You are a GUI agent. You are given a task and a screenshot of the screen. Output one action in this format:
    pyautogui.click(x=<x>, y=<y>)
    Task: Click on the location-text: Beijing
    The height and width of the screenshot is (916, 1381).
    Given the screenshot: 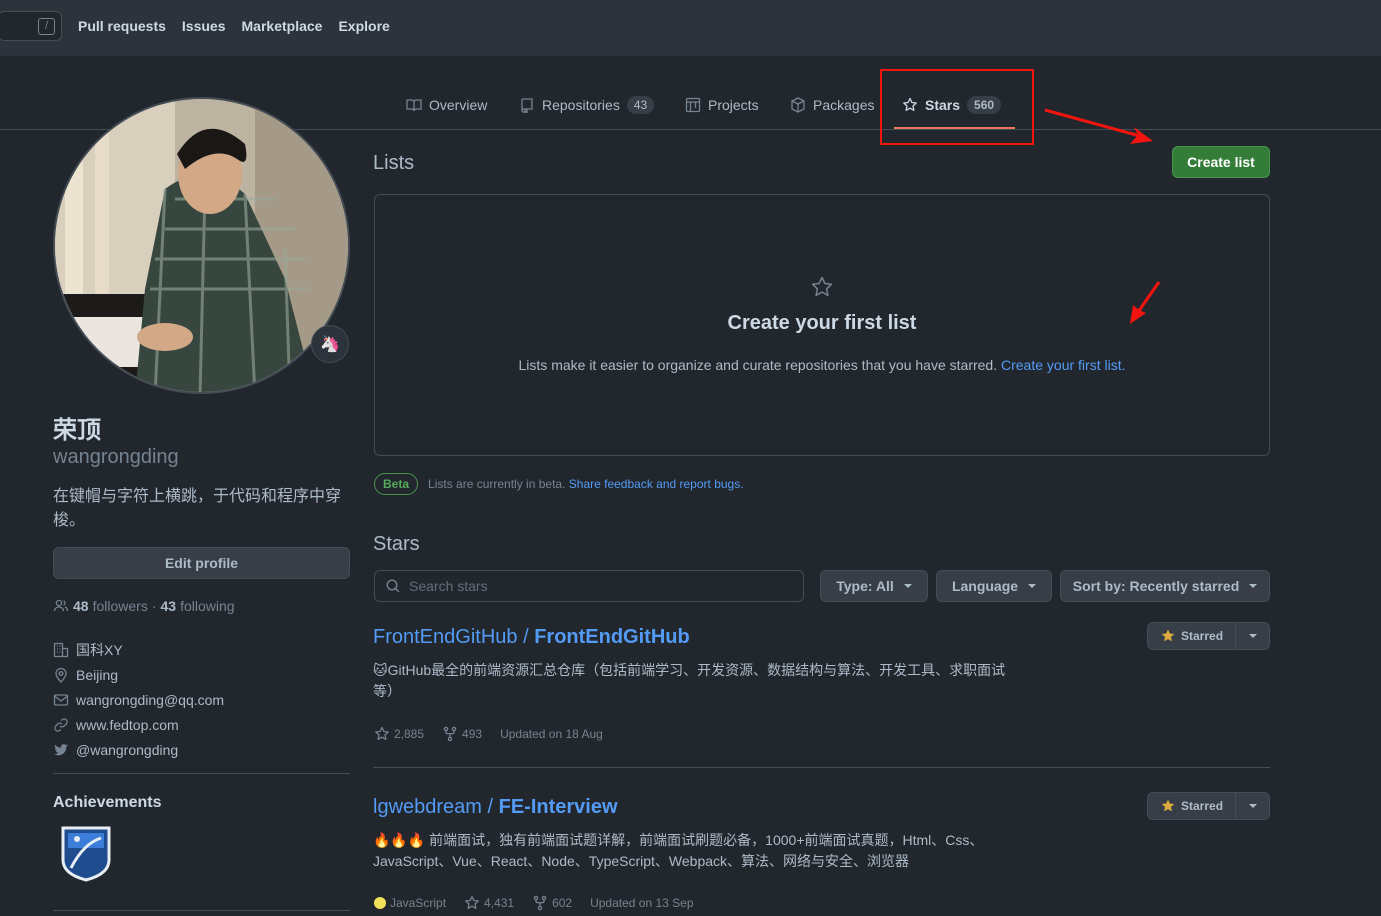 What is the action you would take?
    pyautogui.click(x=97, y=674)
    